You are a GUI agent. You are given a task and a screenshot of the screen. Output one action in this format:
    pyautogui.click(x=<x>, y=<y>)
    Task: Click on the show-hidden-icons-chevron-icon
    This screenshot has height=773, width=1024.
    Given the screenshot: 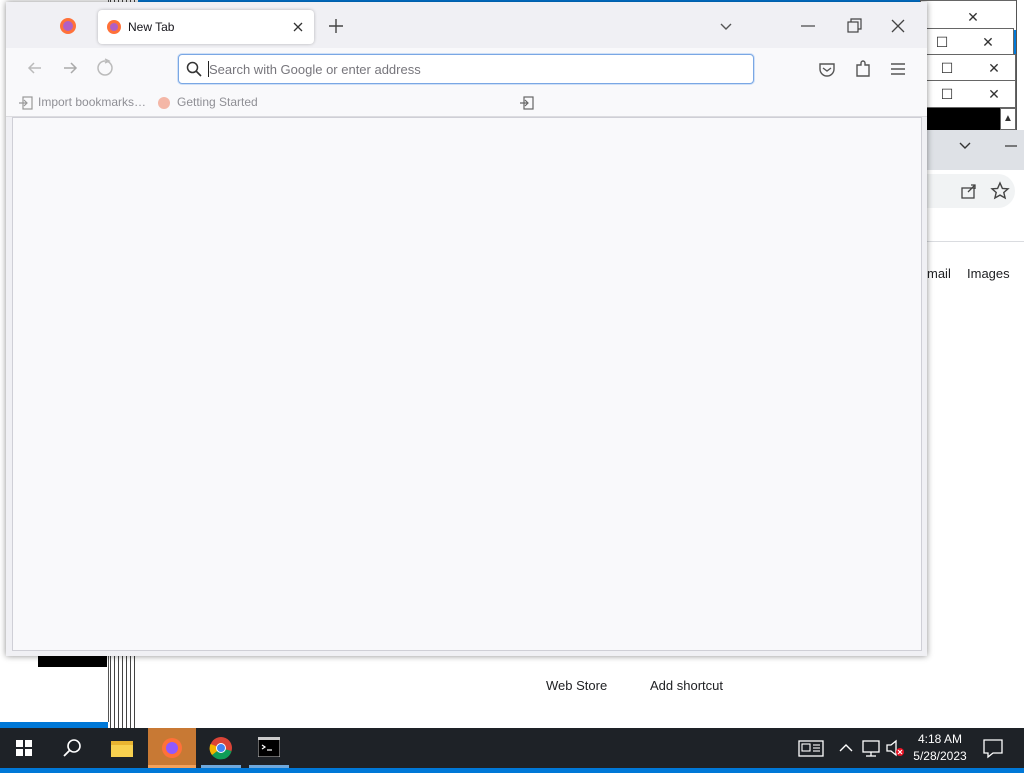 What is the action you would take?
    pyautogui.click(x=846, y=748)
    